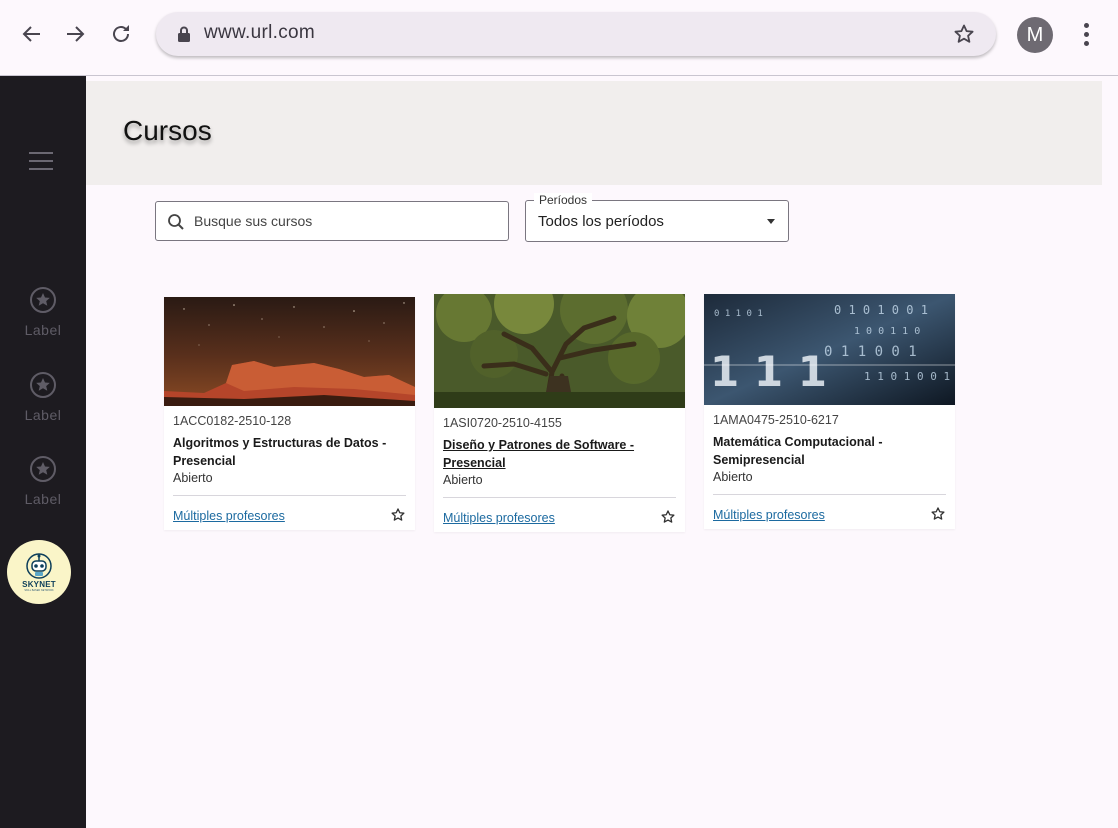  I want to click on more-menu-icon, so click(1086, 34).